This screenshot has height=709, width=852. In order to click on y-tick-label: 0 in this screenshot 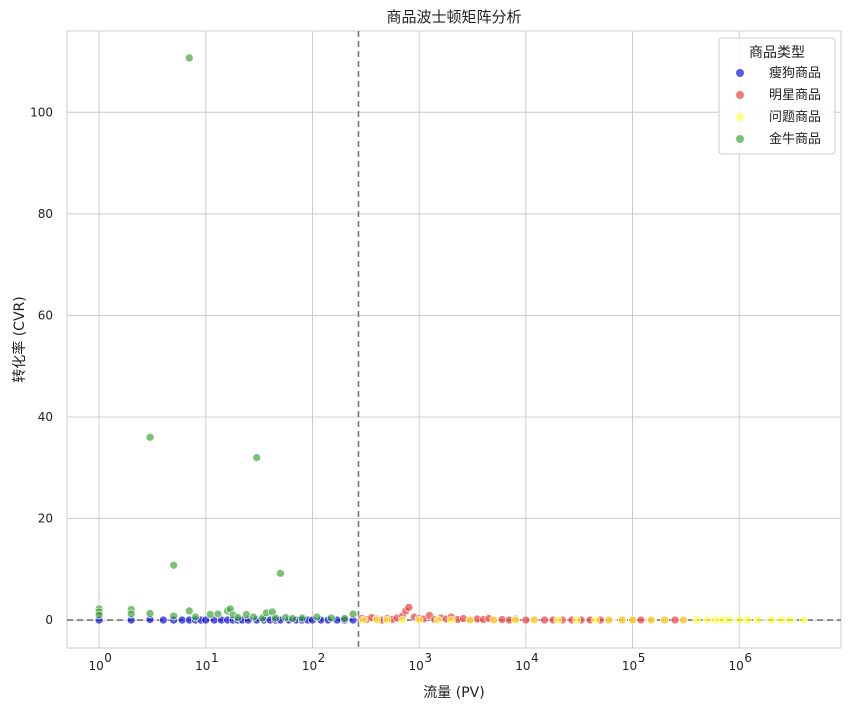, I will do `click(49, 620)`.